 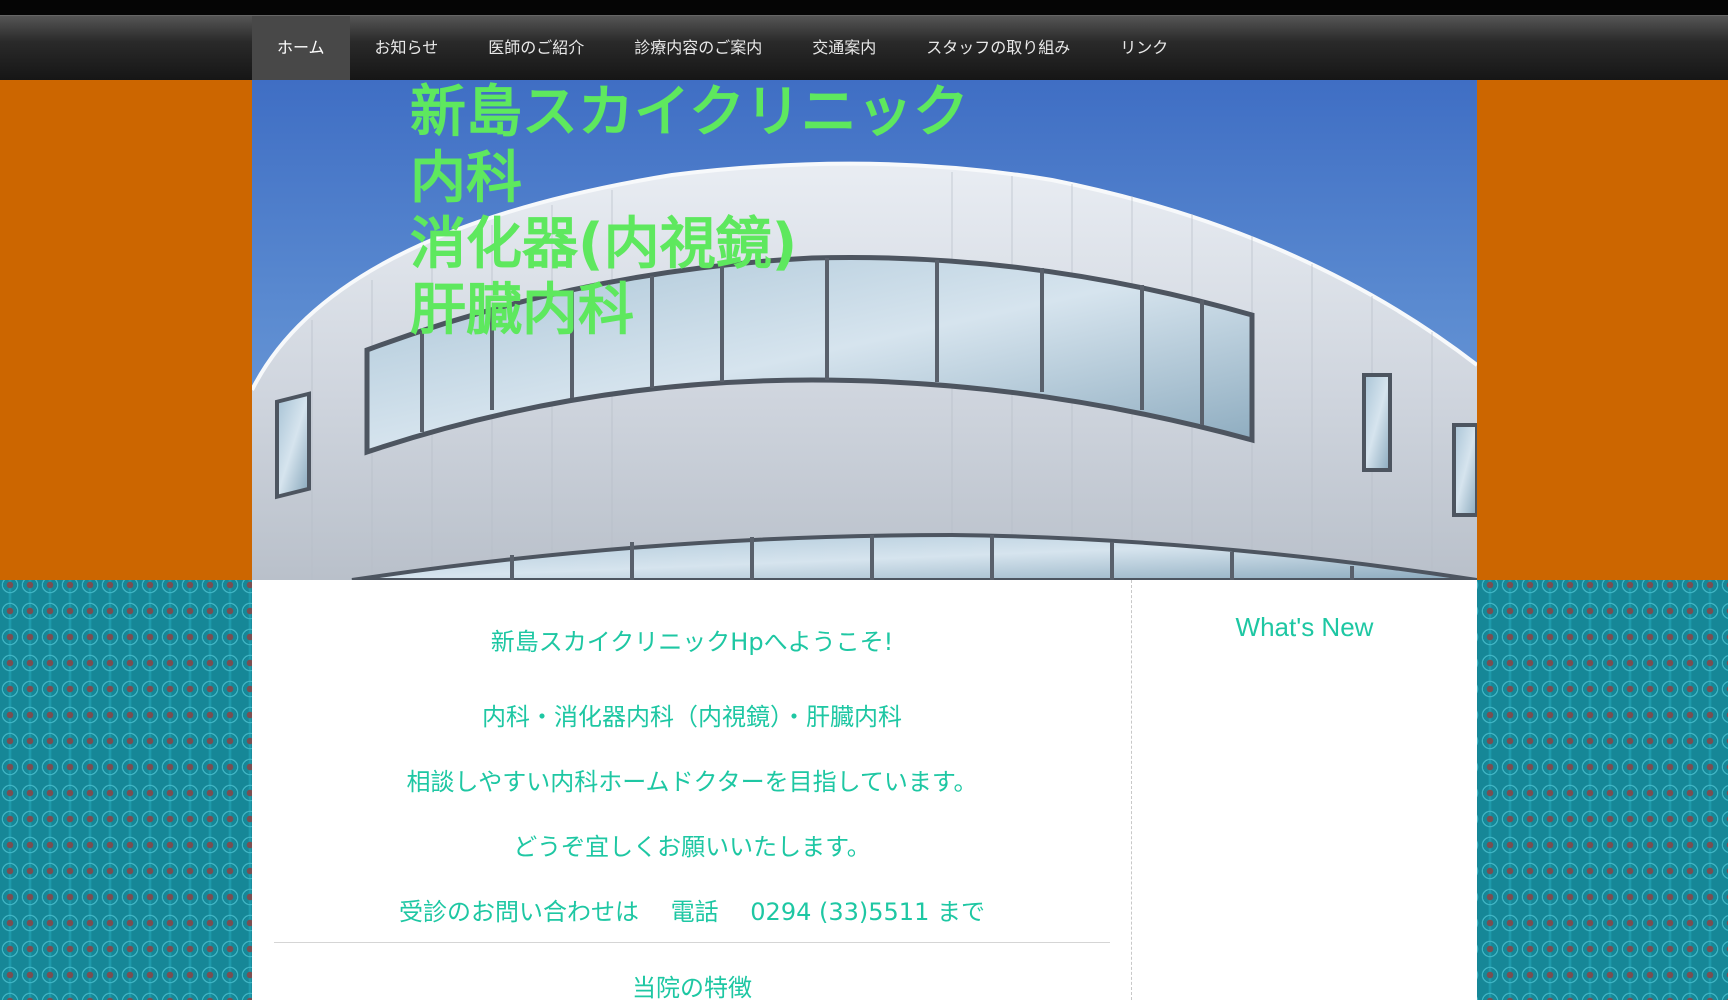 What do you see at coordinates (998, 48) in the screenshot?
I see `nav-item-staff: スタッフの取り組み` at bounding box center [998, 48].